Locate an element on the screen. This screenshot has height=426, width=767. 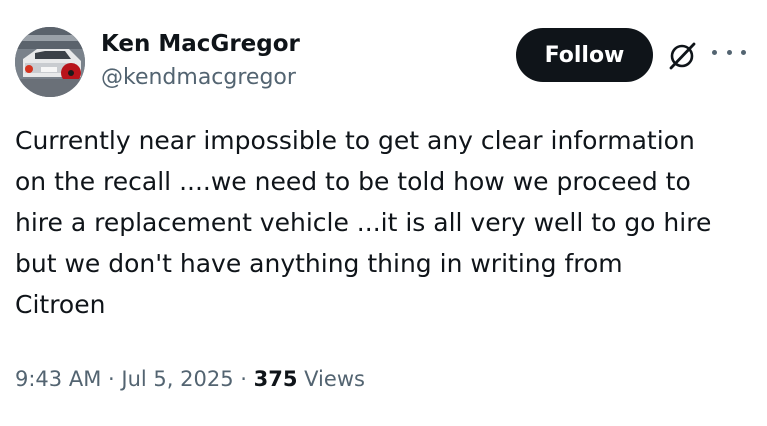
grok-icon is located at coordinates (682, 56).